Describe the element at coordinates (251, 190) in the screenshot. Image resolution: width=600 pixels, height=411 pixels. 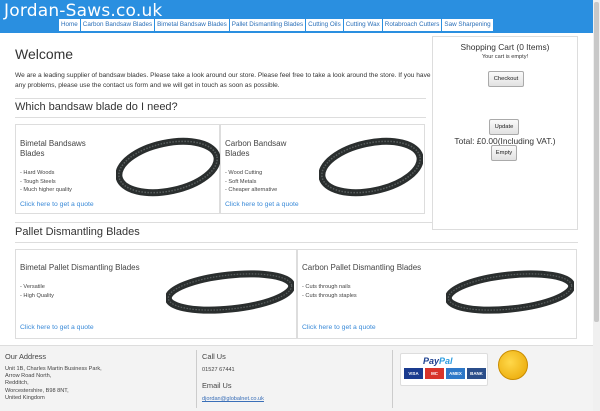
I see `feature-item: - Cheaper alternative` at that location.